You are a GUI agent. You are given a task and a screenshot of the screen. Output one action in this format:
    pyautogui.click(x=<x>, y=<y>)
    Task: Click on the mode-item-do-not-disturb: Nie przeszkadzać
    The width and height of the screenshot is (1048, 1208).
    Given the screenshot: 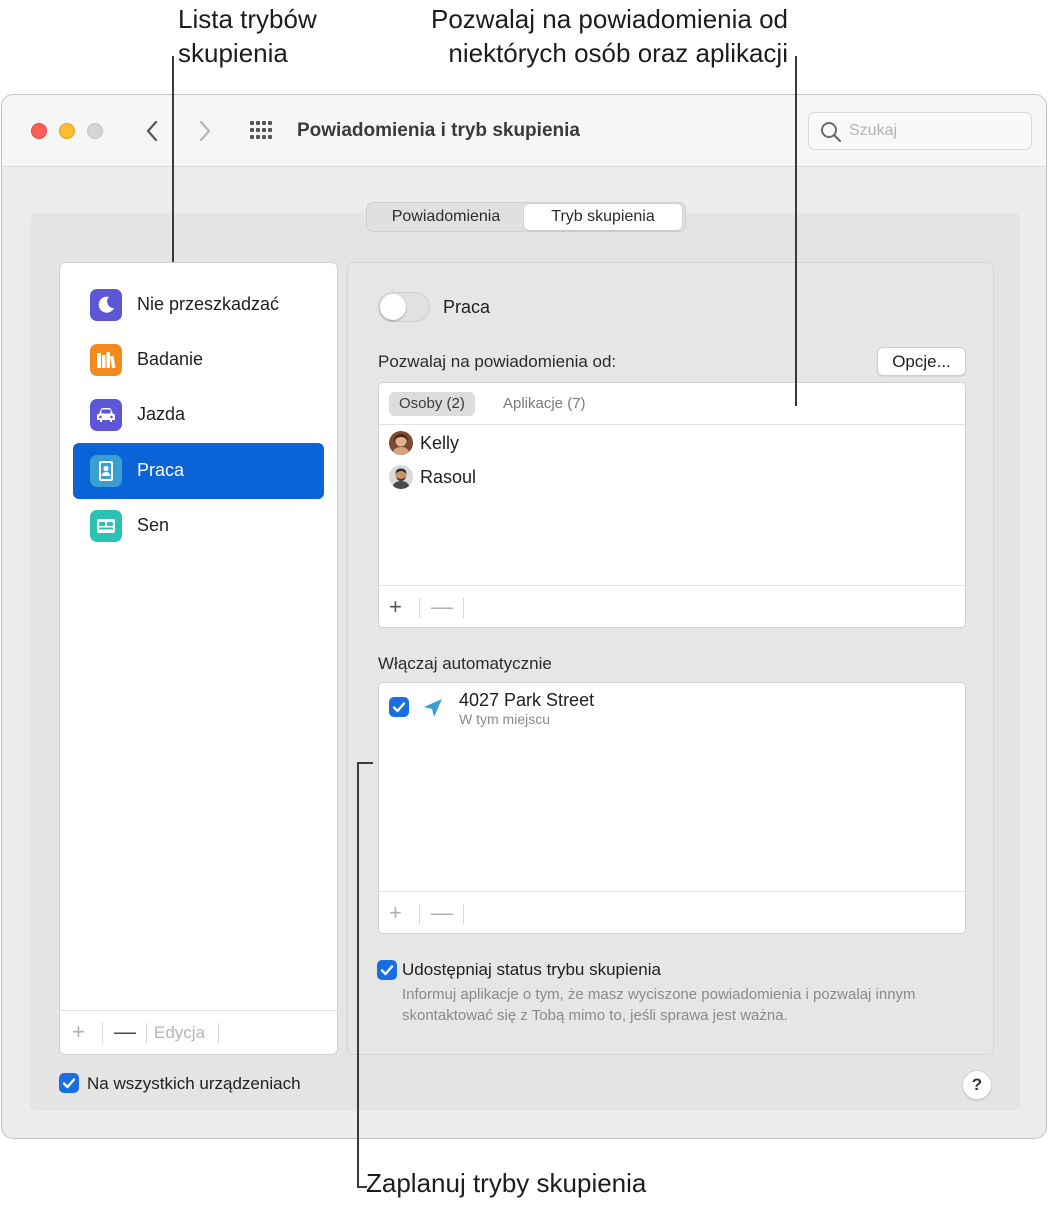 What is the action you would take?
    pyautogui.click(x=198, y=305)
    